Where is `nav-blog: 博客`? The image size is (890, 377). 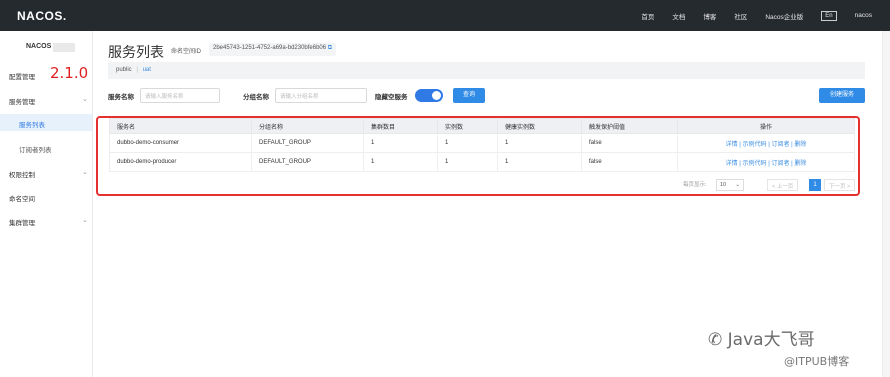
nav-blog: 博客 is located at coordinates (709, 16).